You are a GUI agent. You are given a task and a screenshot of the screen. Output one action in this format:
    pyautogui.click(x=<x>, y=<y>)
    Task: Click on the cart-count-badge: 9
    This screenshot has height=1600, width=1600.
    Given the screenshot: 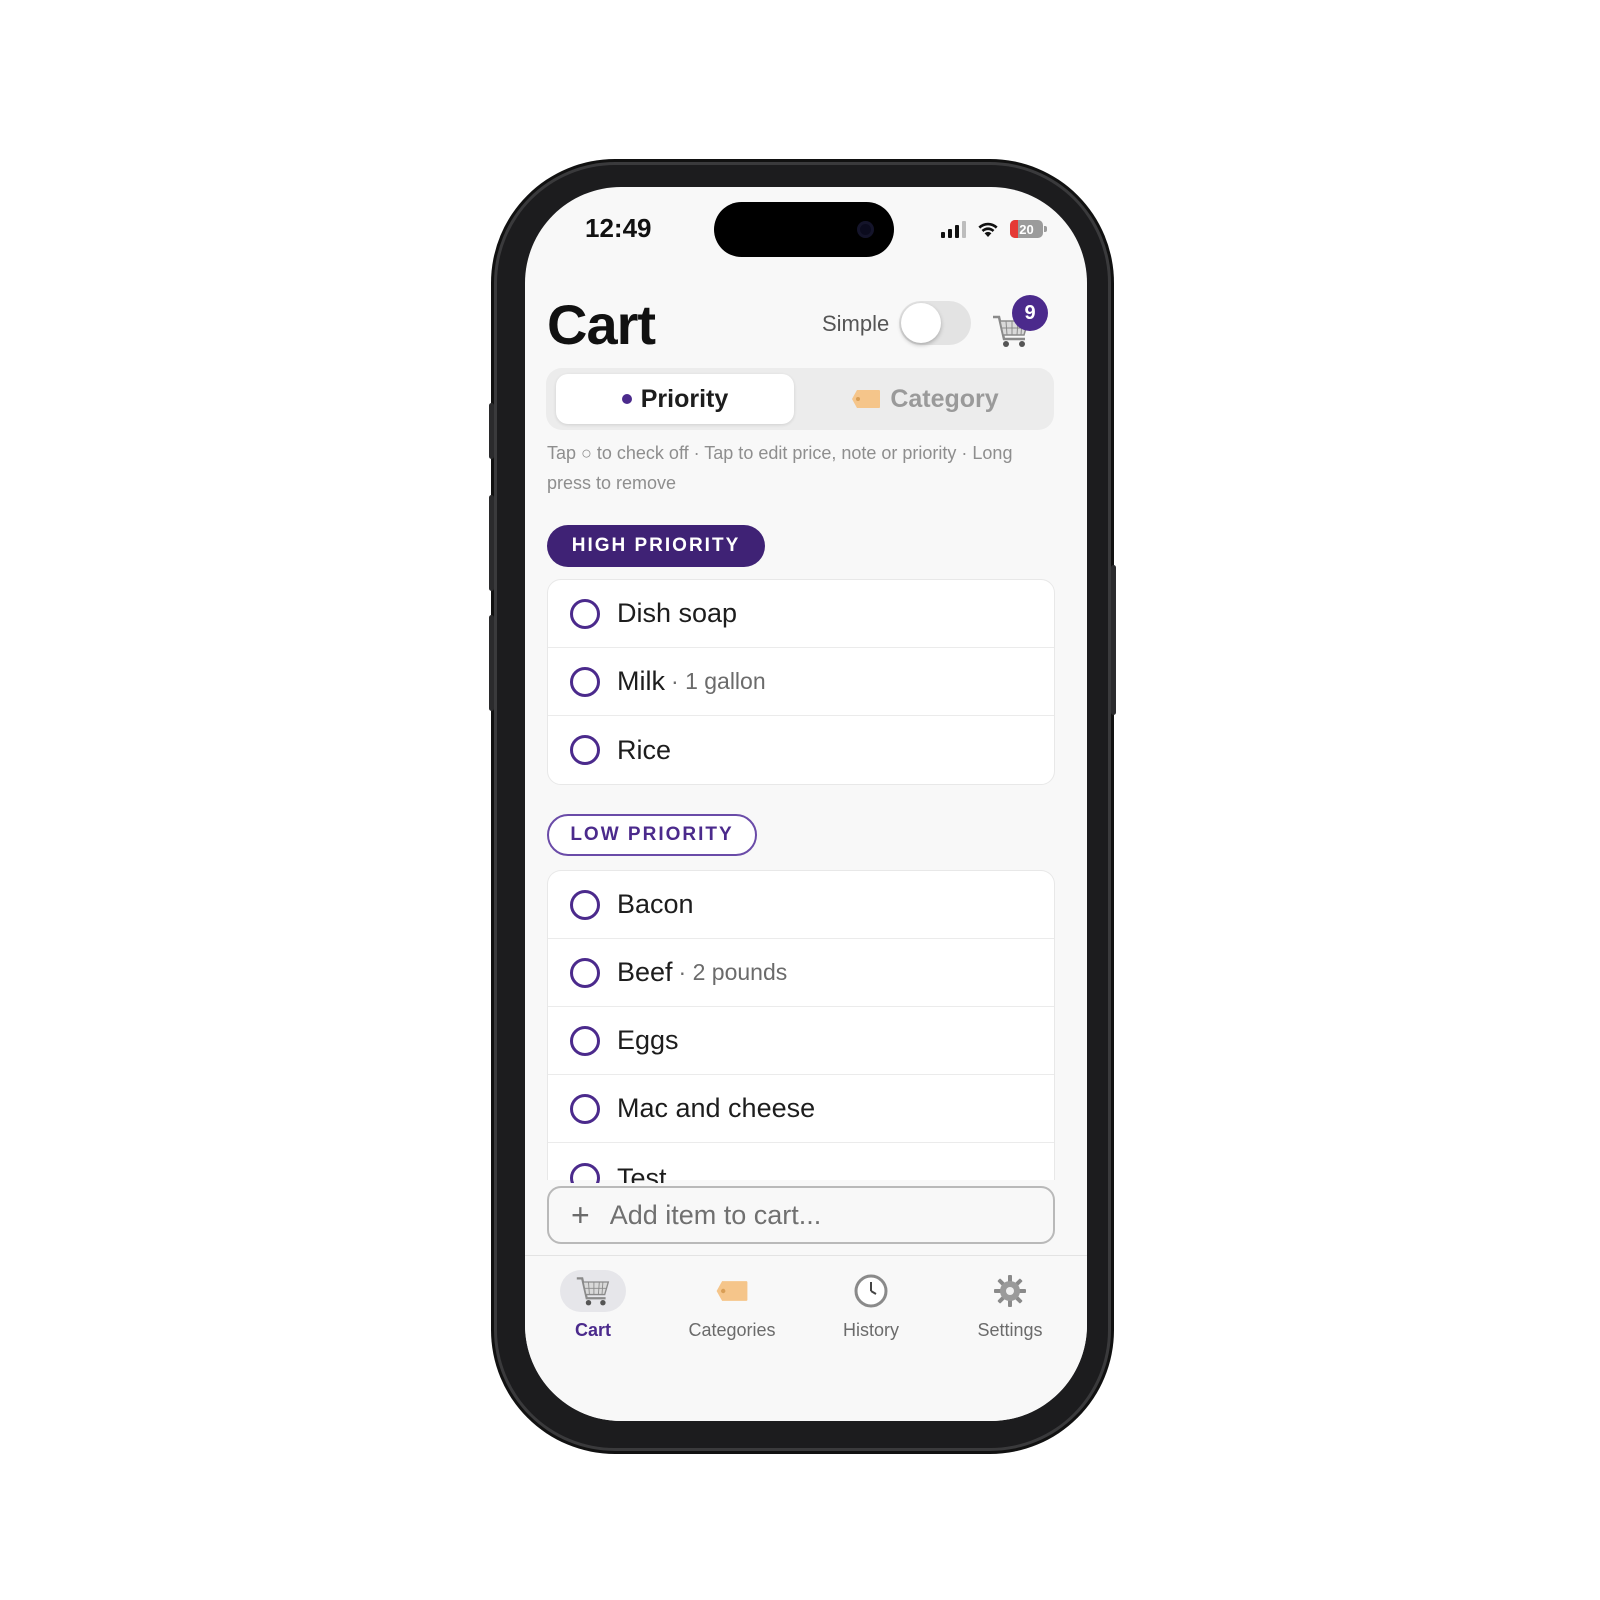 What is the action you would take?
    pyautogui.click(x=1030, y=313)
    